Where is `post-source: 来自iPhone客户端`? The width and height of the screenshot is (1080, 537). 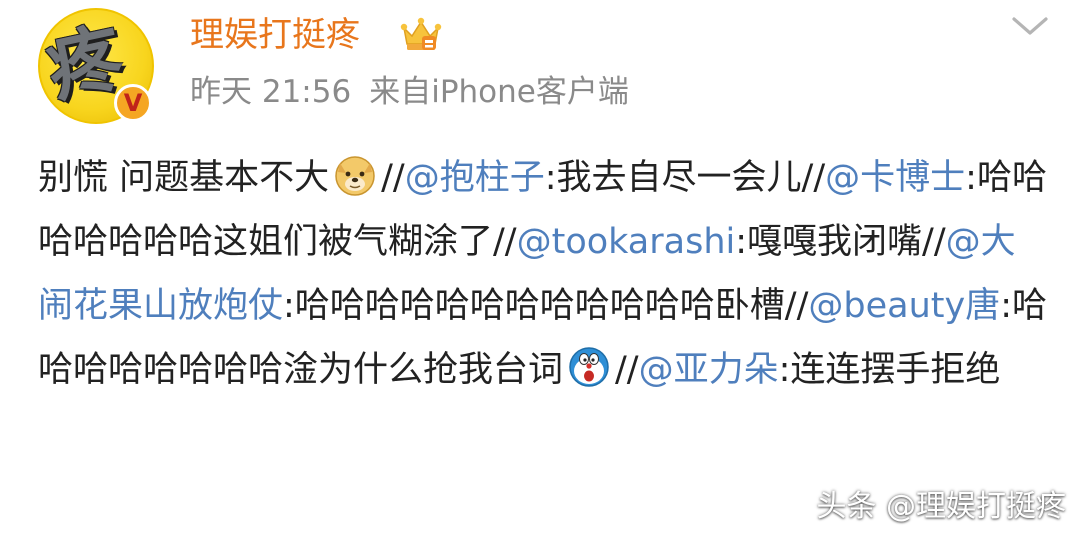
post-source: 来自iPhone客户端 is located at coordinates (499, 92).